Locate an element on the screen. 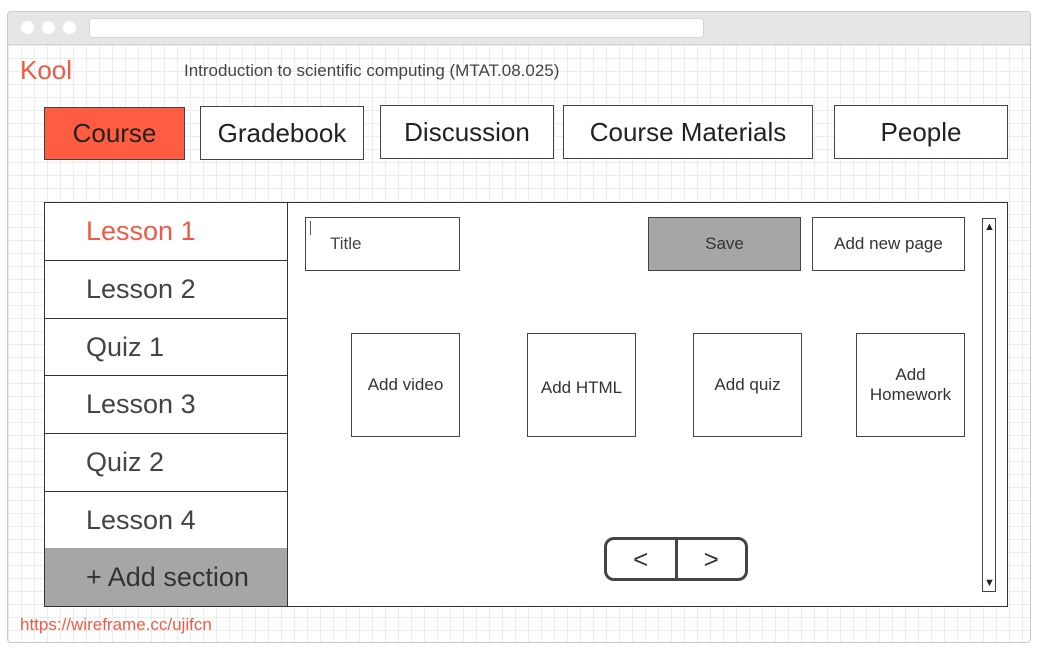 Image resolution: width=1045 pixels, height=654 pixels. sidebar-item-quiz-2: Quiz 2 is located at coordinates (166, 463).